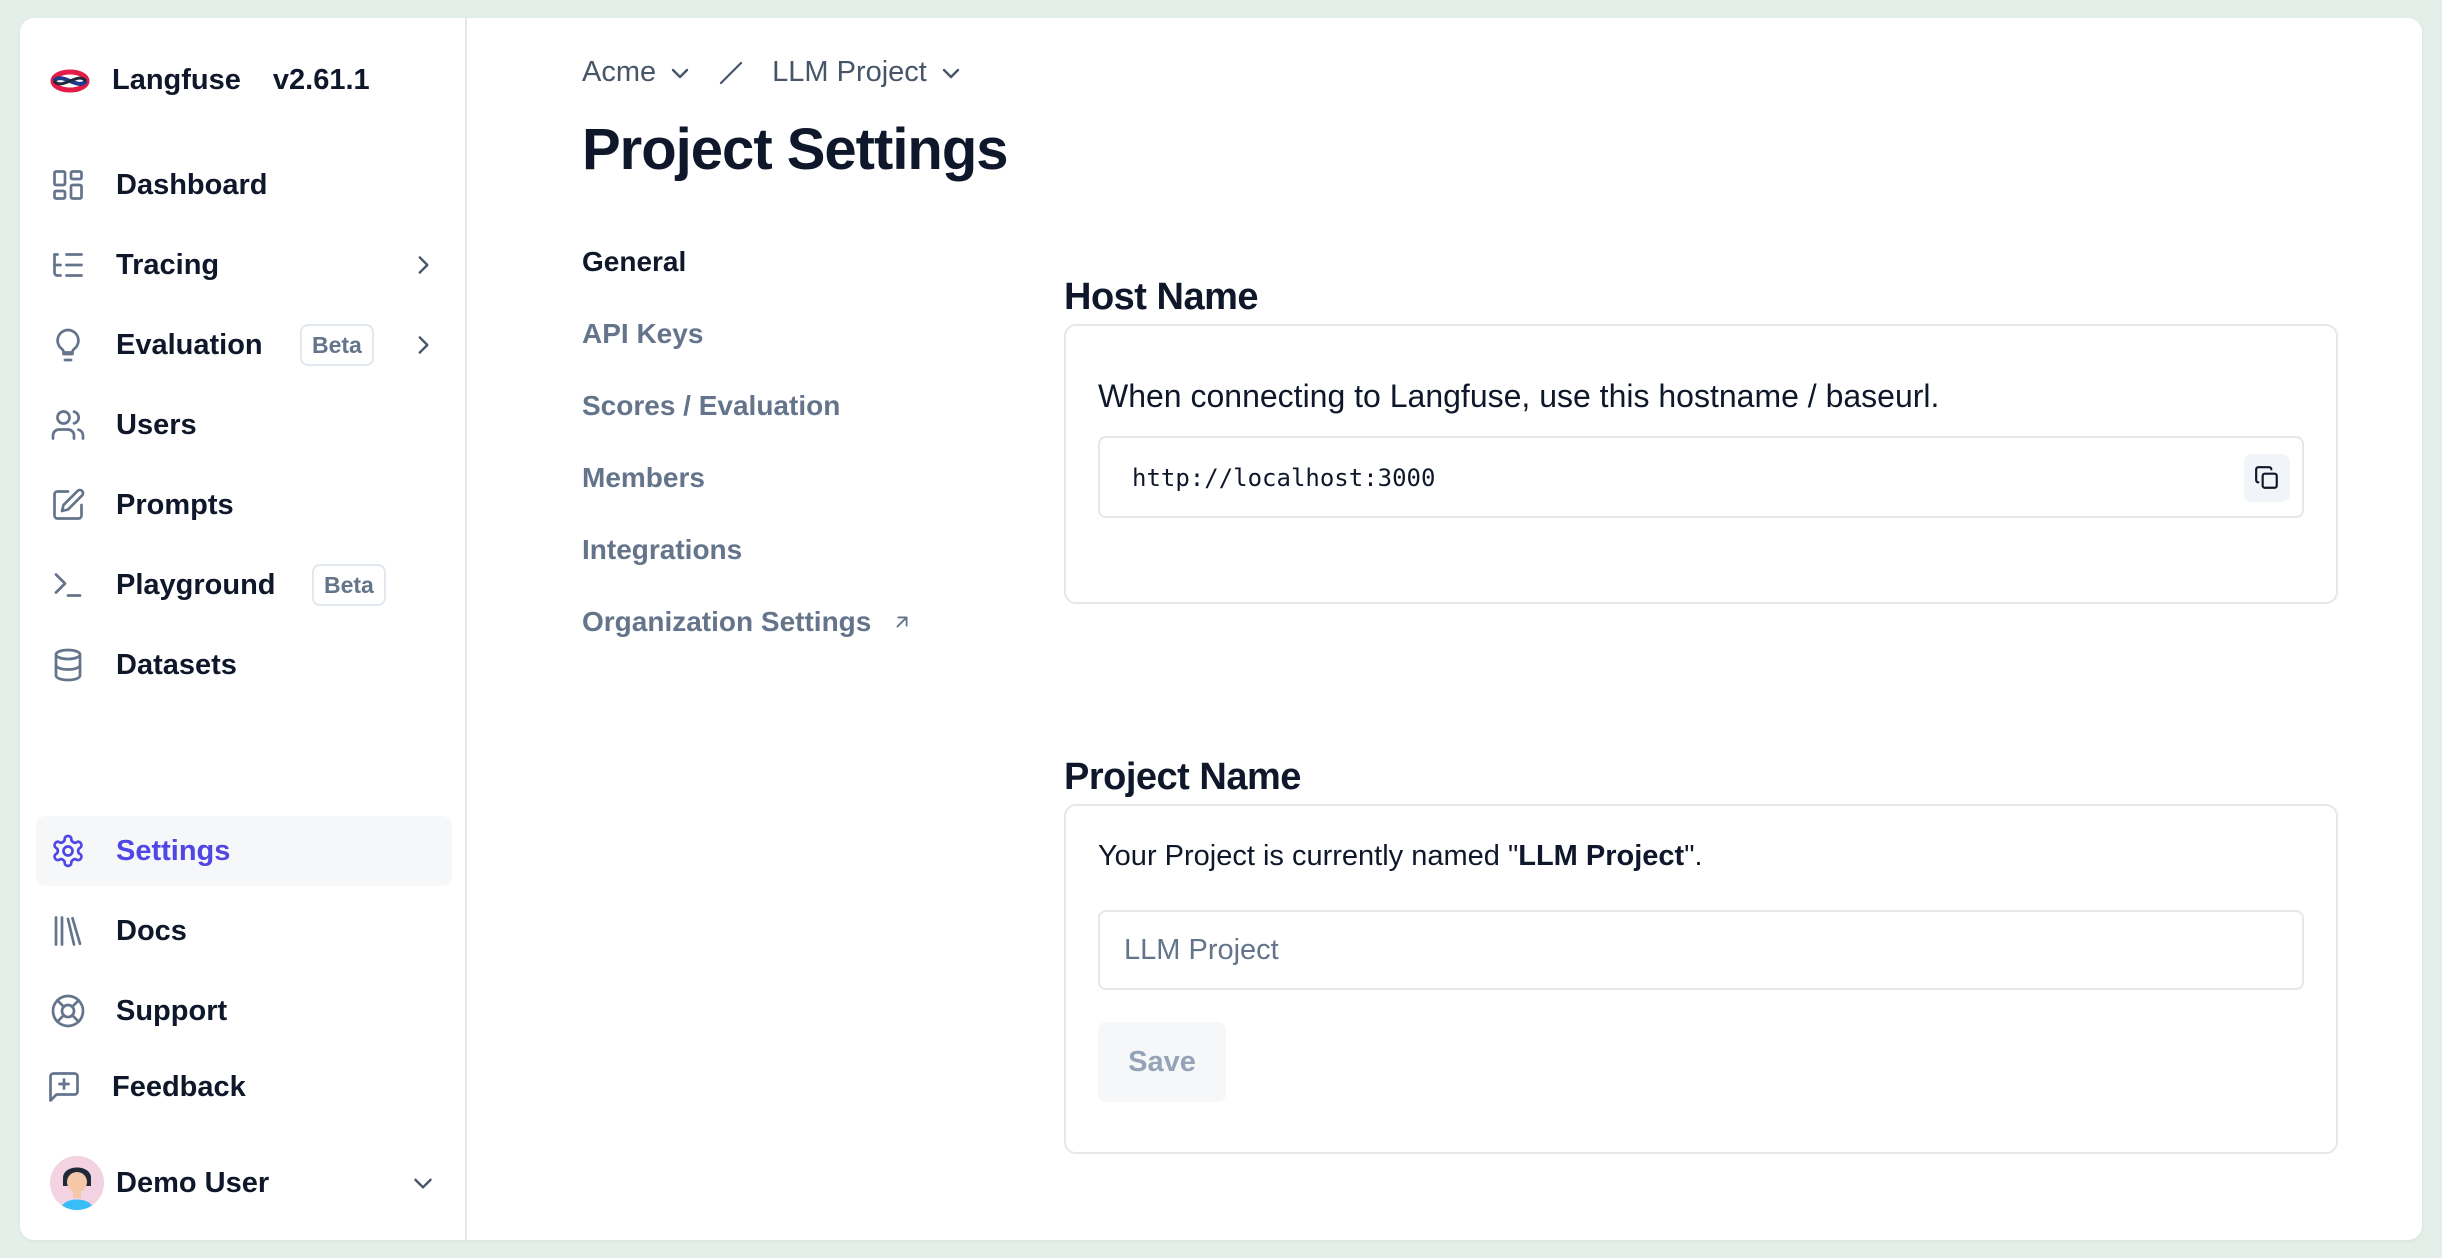 Image resolution: width=2442 pixels, height=1258 pixels. Describe the element at coordinates (244, 931) in the screenshot. I see `sidebar-item-docs: Docs` at that location.